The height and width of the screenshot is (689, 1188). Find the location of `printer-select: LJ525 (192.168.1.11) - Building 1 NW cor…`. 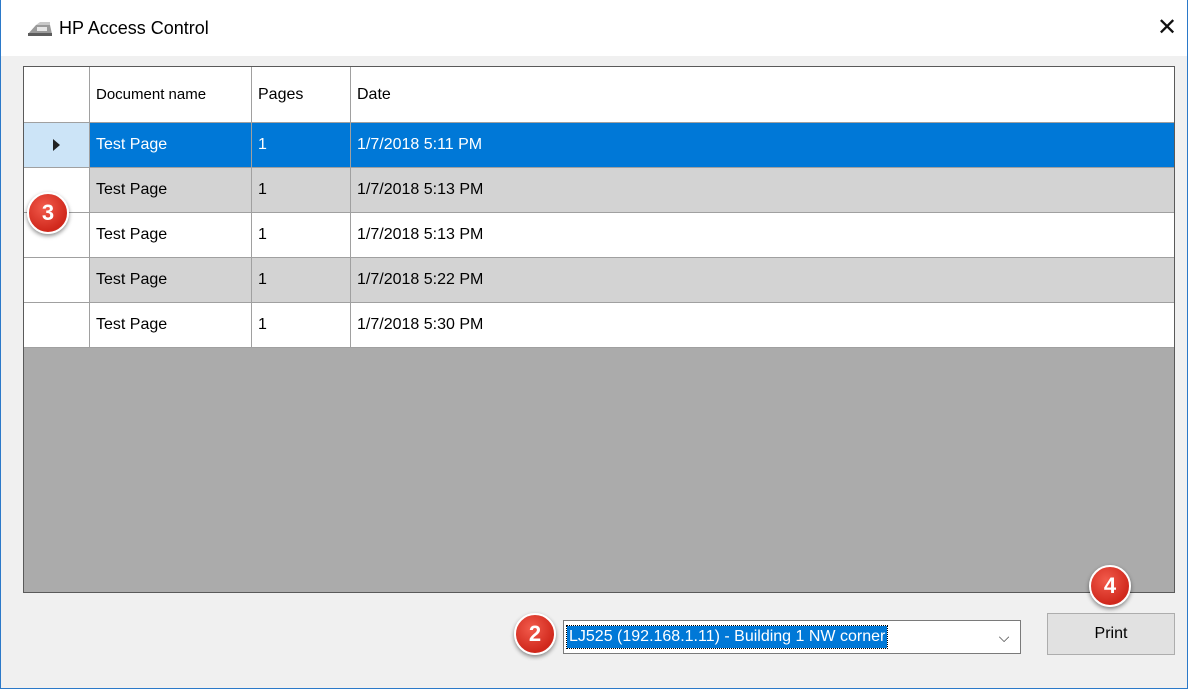

printer-select: LJ525 (192.168.1.11) - Building 1 NW cor… is located at coordinates (792, 637).